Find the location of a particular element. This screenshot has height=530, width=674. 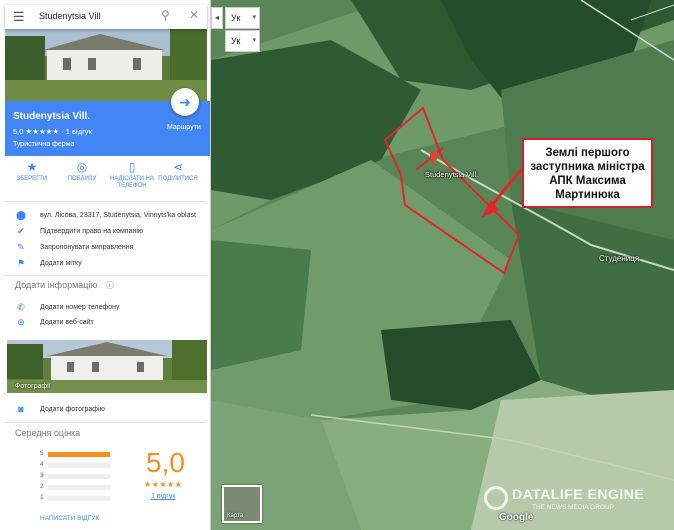

google-logo: Google is located at coordinates (516, 517).